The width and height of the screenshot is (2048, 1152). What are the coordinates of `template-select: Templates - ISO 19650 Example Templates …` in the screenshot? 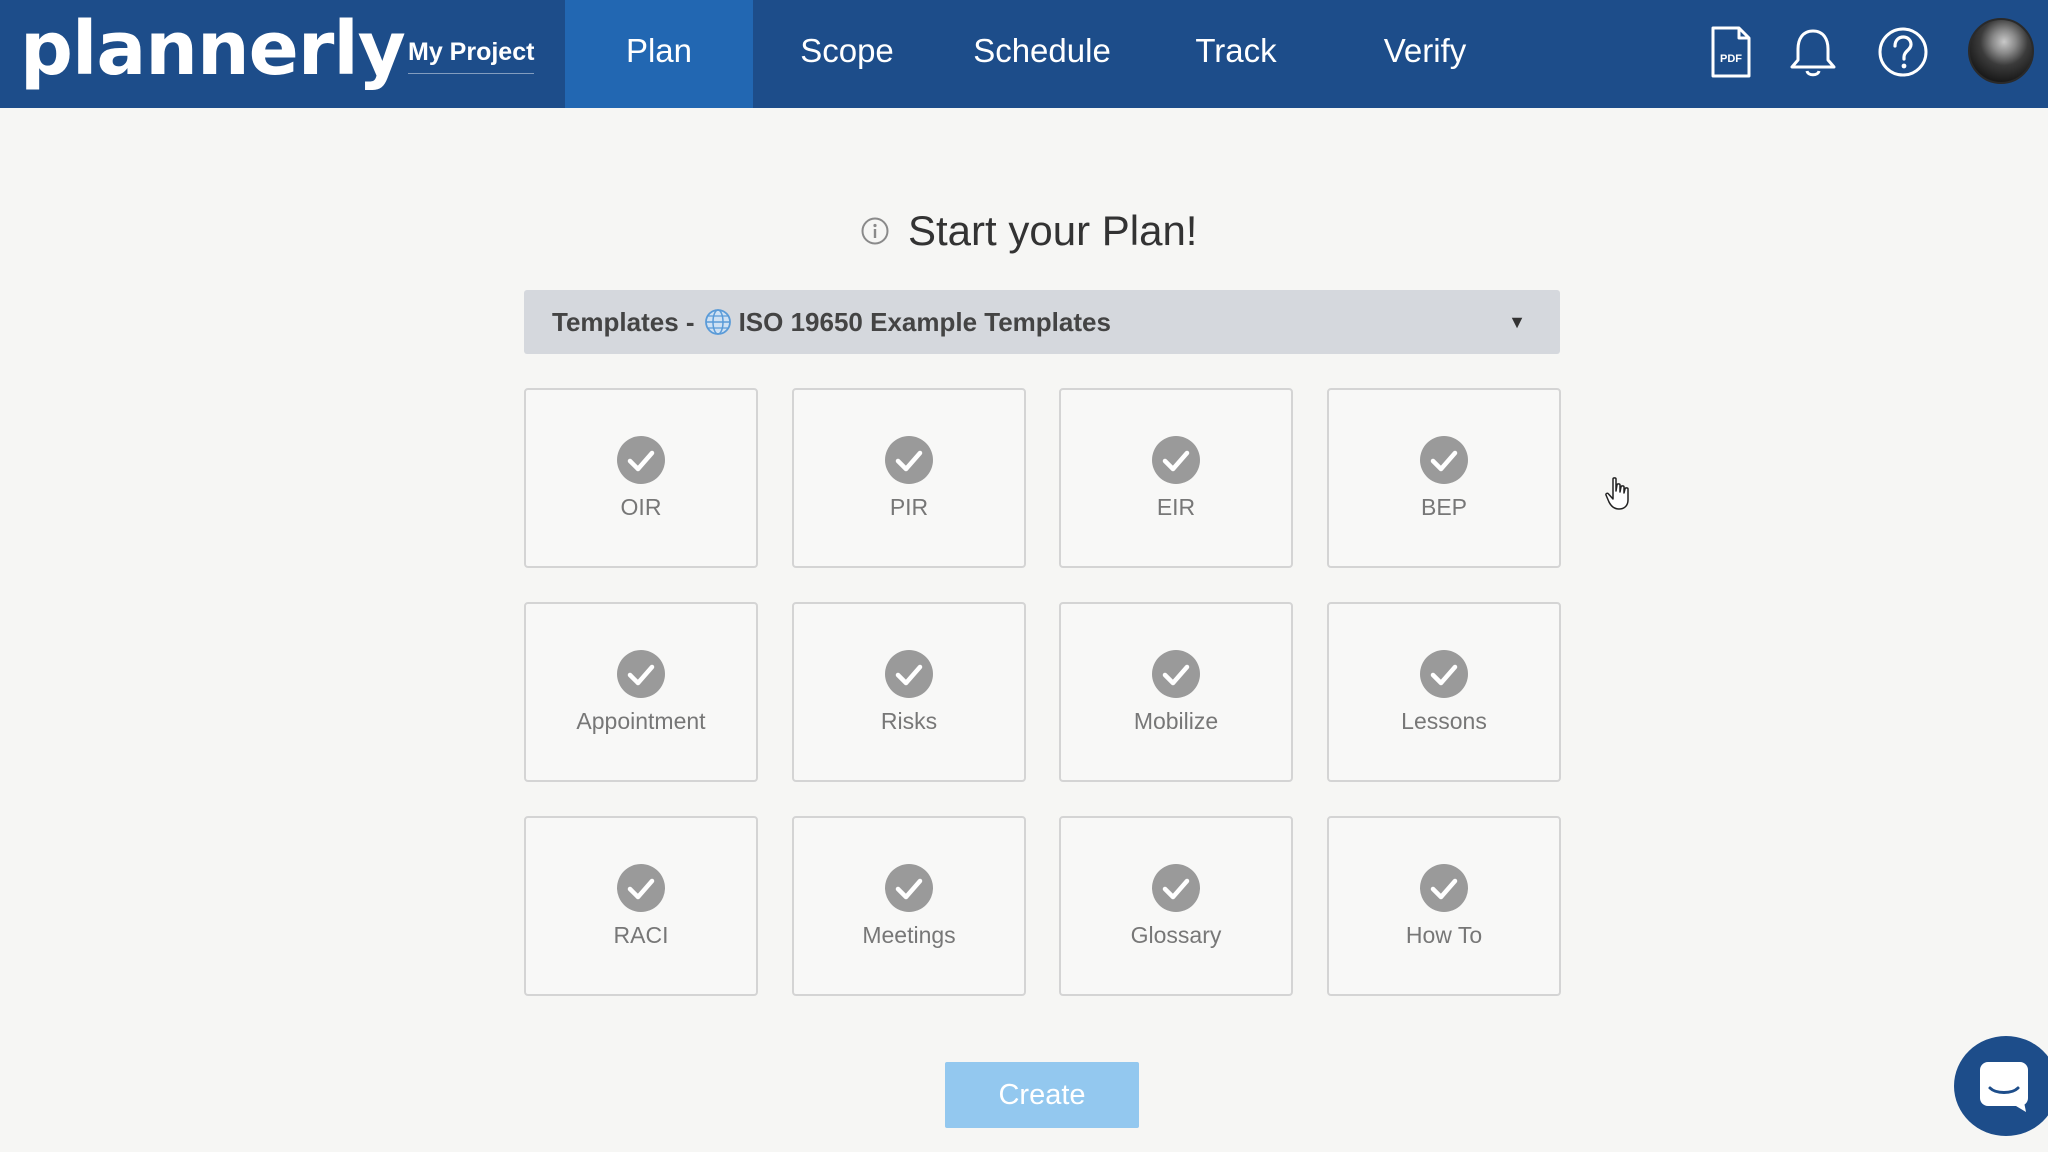 It's located at (1042, 322).